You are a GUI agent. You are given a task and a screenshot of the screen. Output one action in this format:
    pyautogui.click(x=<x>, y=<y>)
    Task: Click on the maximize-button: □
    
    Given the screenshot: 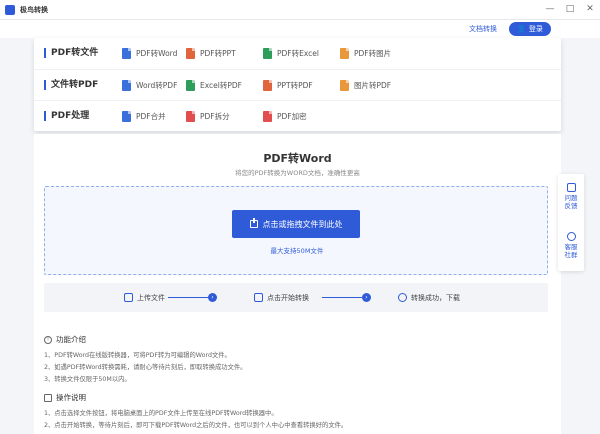 What is the action you would take?
    pyautogui.click(x=570, y=9)
    